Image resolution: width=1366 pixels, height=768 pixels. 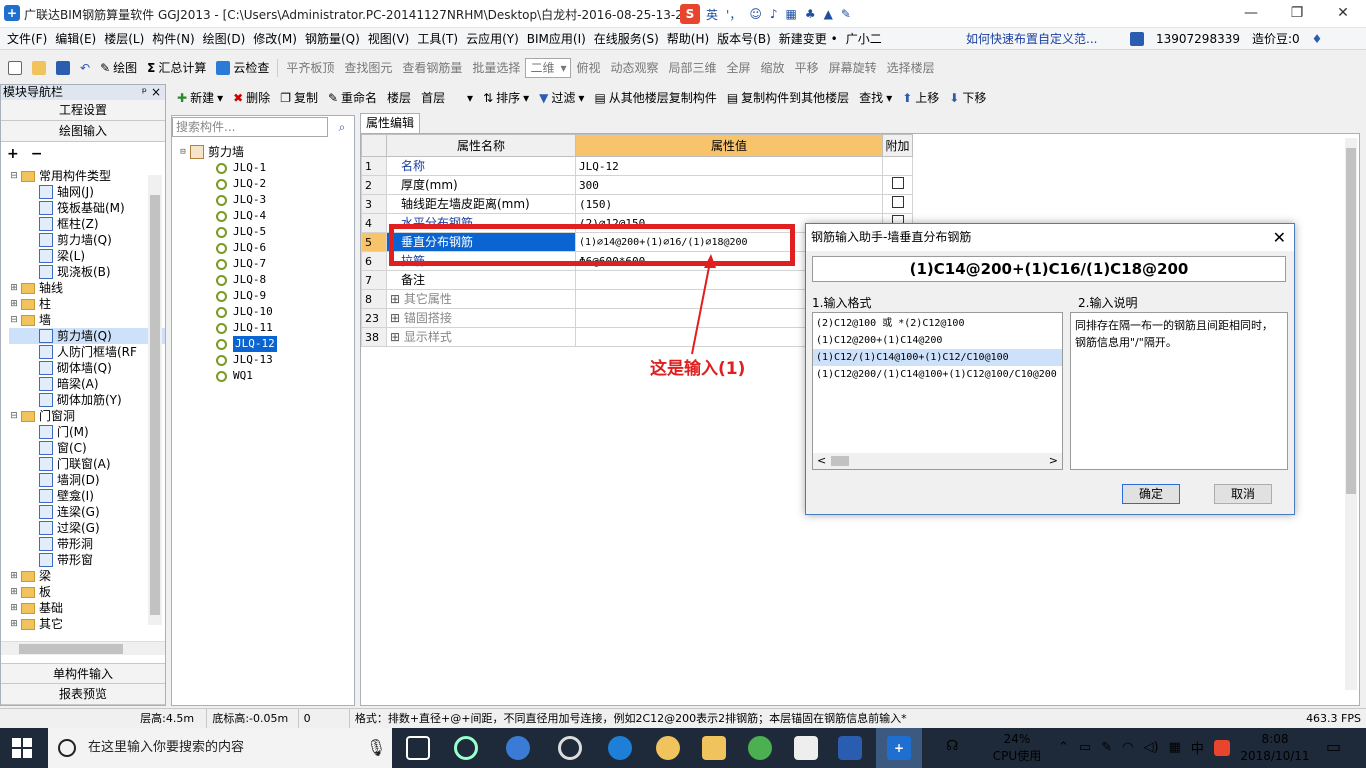 What do you see at coordinates (352, 98) in the screenshot?
I see `rename-component-button: ✎ 重命名` at bounding box center [352, 98].